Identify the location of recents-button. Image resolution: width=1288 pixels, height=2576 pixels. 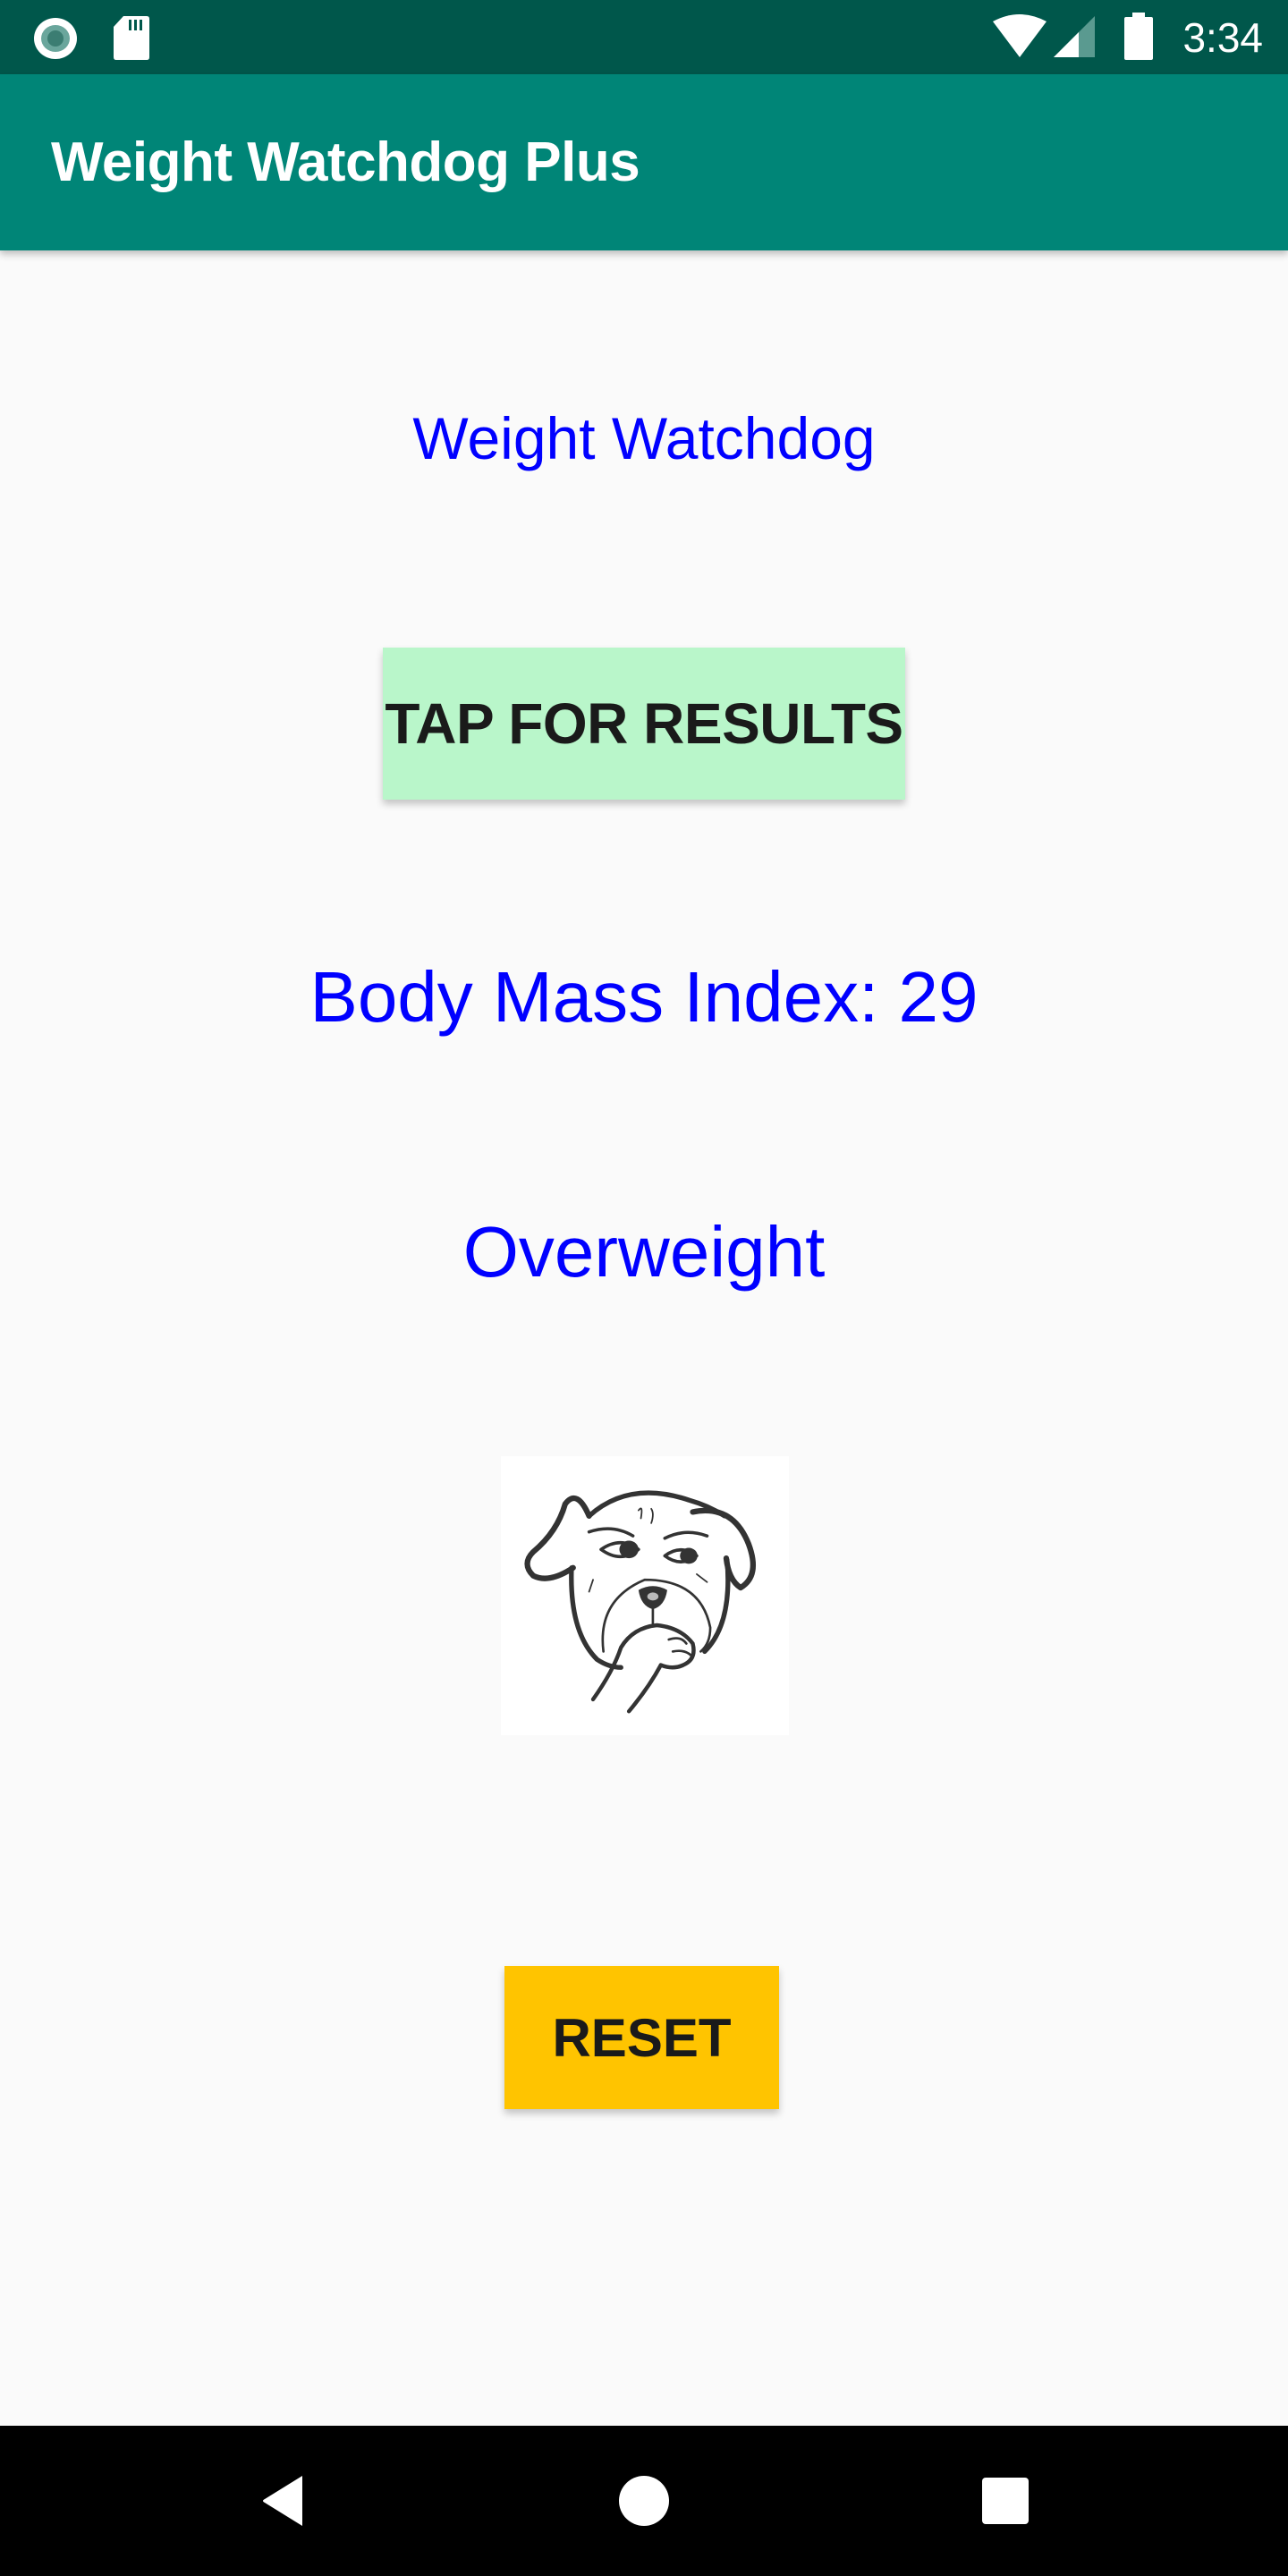
(1005, 2501).